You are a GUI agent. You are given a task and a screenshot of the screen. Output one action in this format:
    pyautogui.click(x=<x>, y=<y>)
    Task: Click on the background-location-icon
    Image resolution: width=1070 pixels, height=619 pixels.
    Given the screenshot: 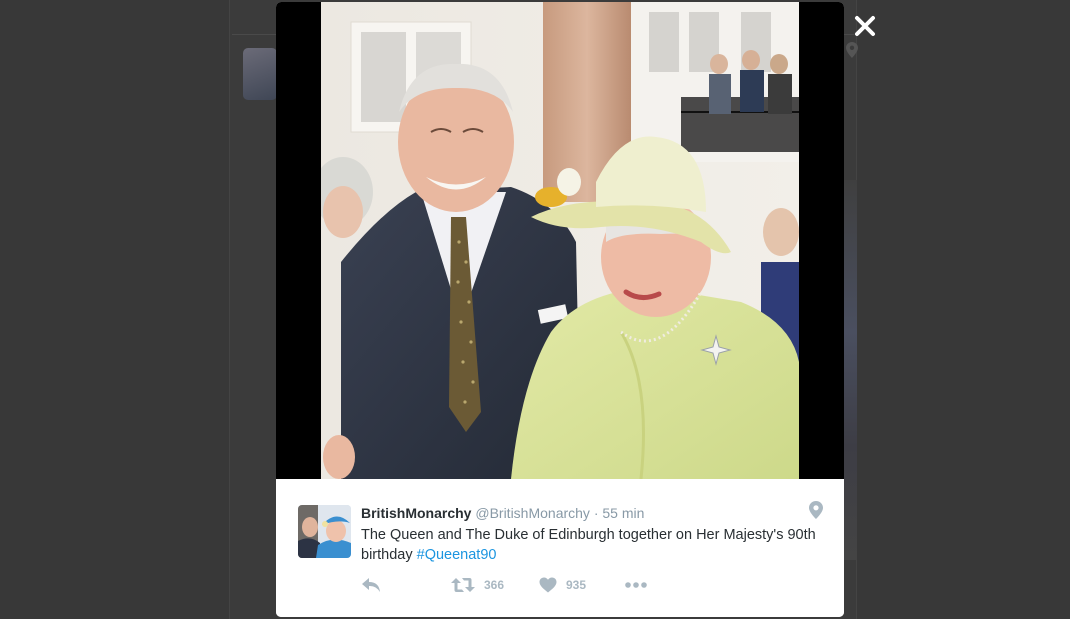 What is the action you would take?
    pyautogui.click(x=852, y=50)
    